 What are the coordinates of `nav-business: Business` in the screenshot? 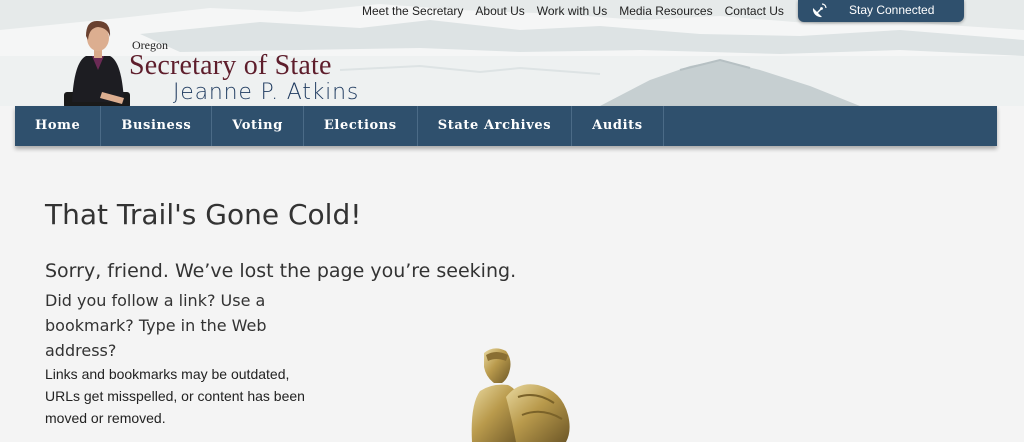 It's located at (157, 126).